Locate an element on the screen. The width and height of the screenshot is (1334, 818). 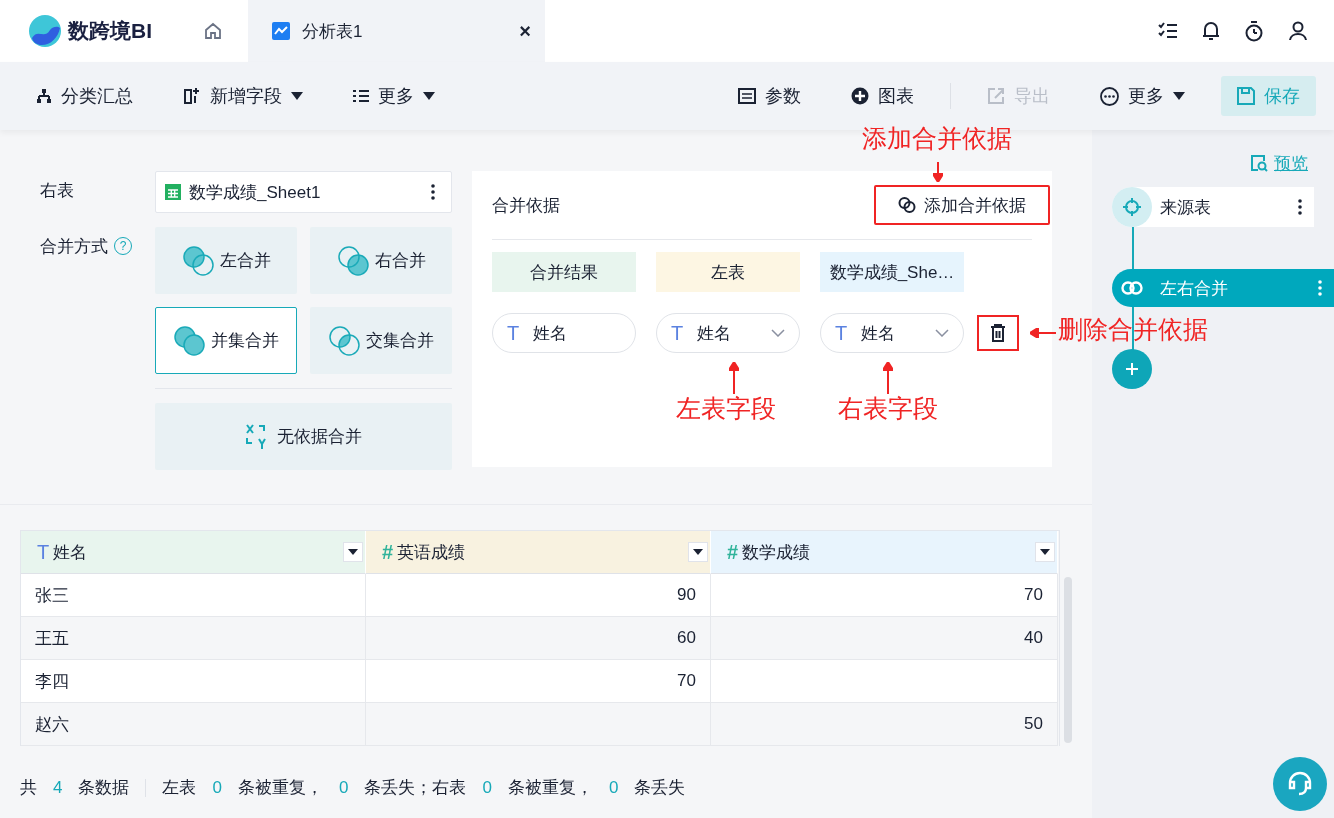
table-cell: 张三 is located at coordinates (193, 595).